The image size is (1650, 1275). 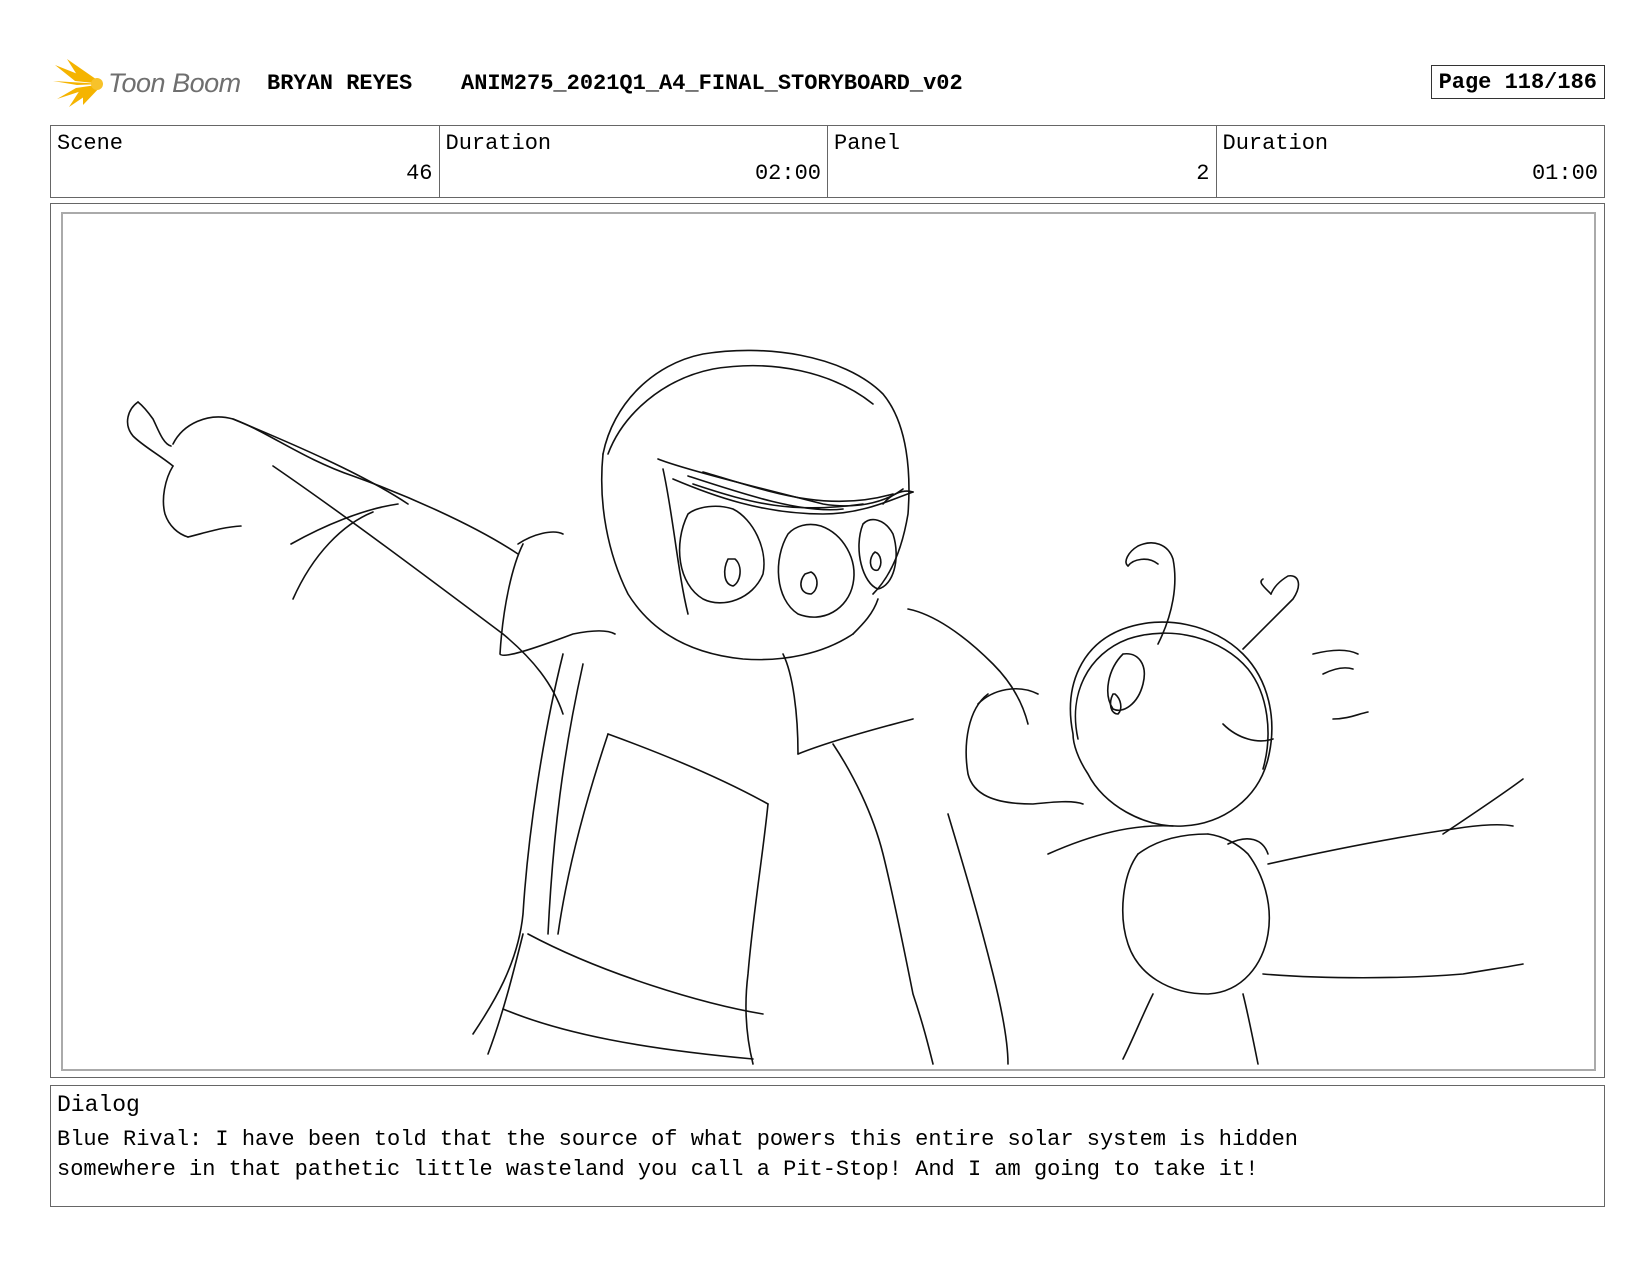 I want to click on bug-character-sketch, so click(x=1296, y=803).